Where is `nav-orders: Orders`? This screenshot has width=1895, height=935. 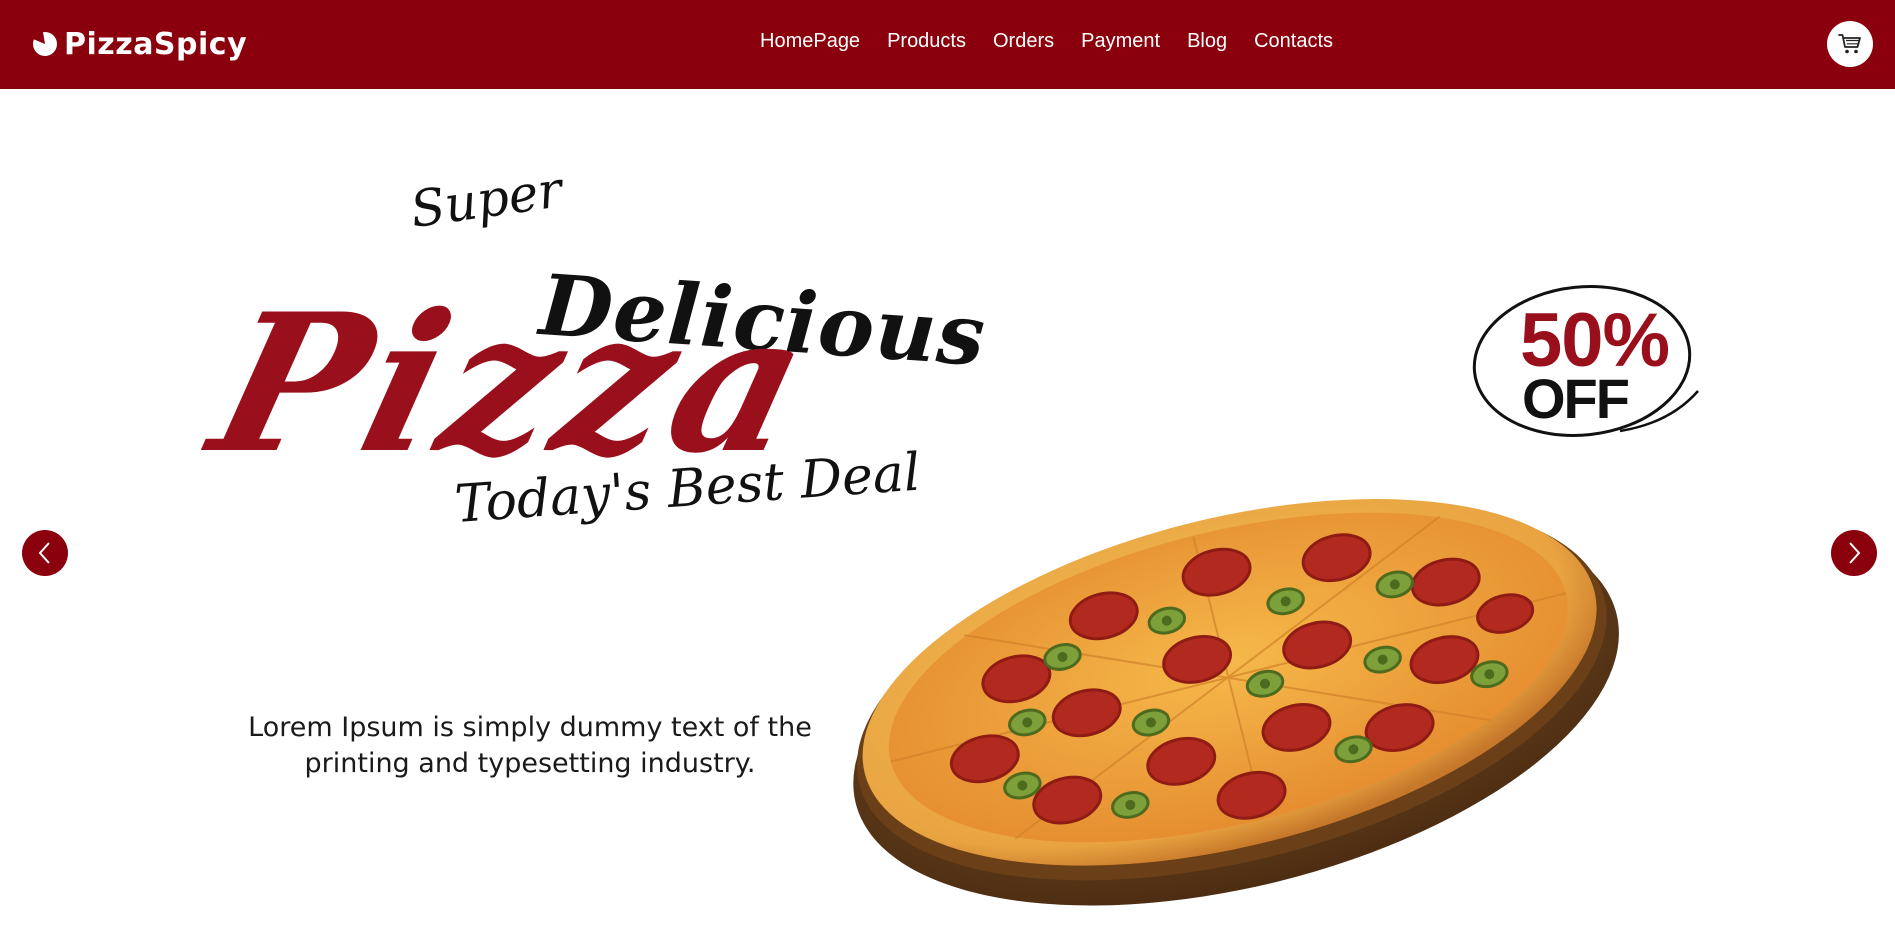
nav-orders: Orders is located at coordinates (1023, 41).